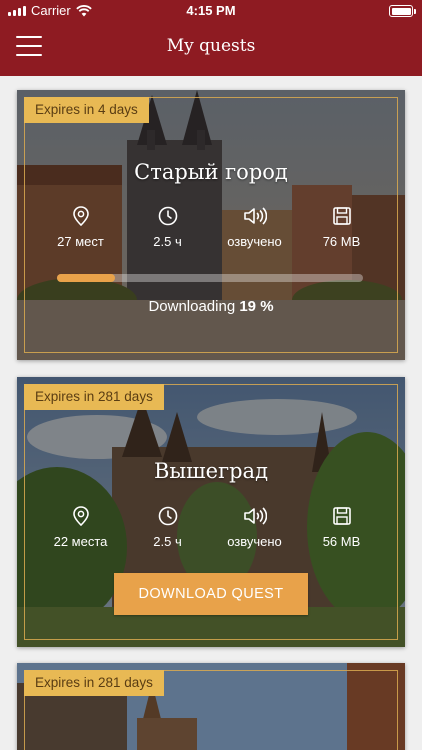 The width and height of the screenshot is (422, 750). What do you see at coordinates (256, 306) in the screenshot?
I see `download-percent: 19 %` at bounding box center [256, 306].